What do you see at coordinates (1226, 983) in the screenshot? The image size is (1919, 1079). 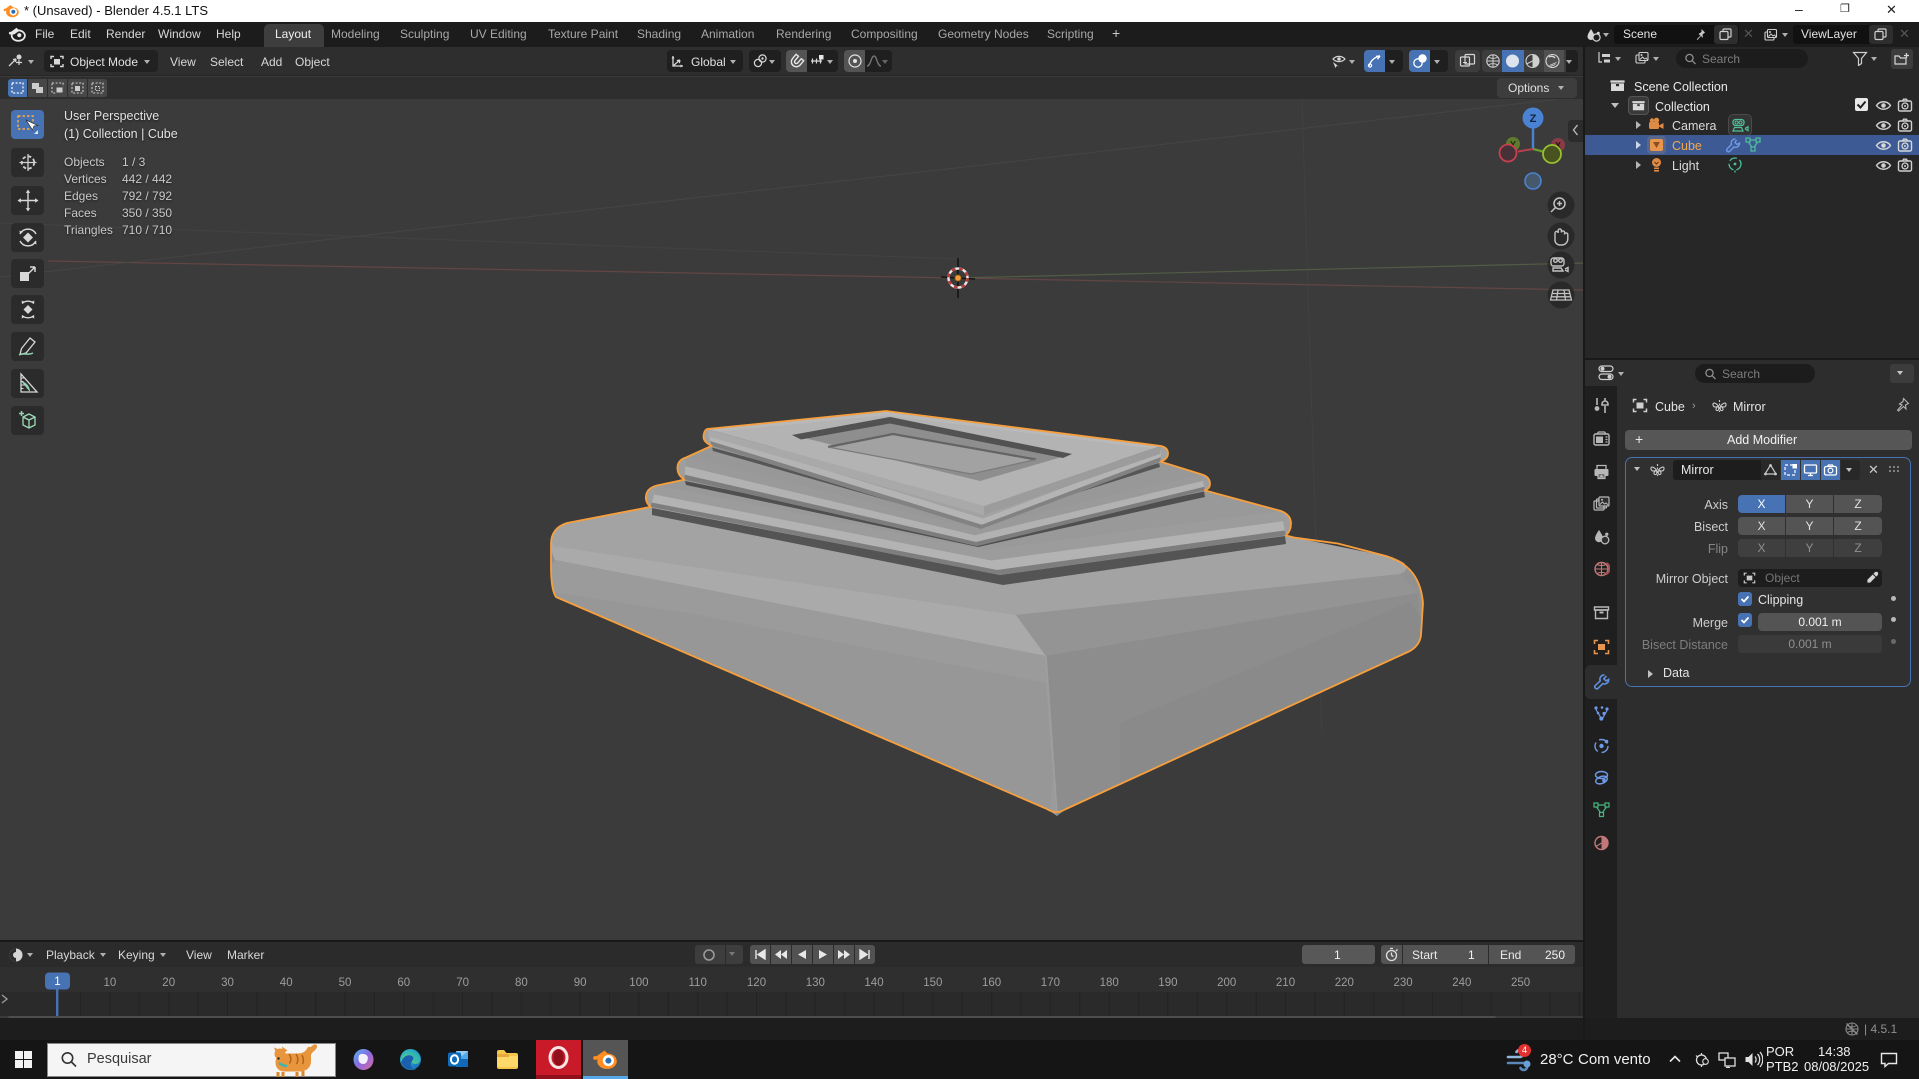 I see `svg-text: 200` at bounding box center [1226, 983].